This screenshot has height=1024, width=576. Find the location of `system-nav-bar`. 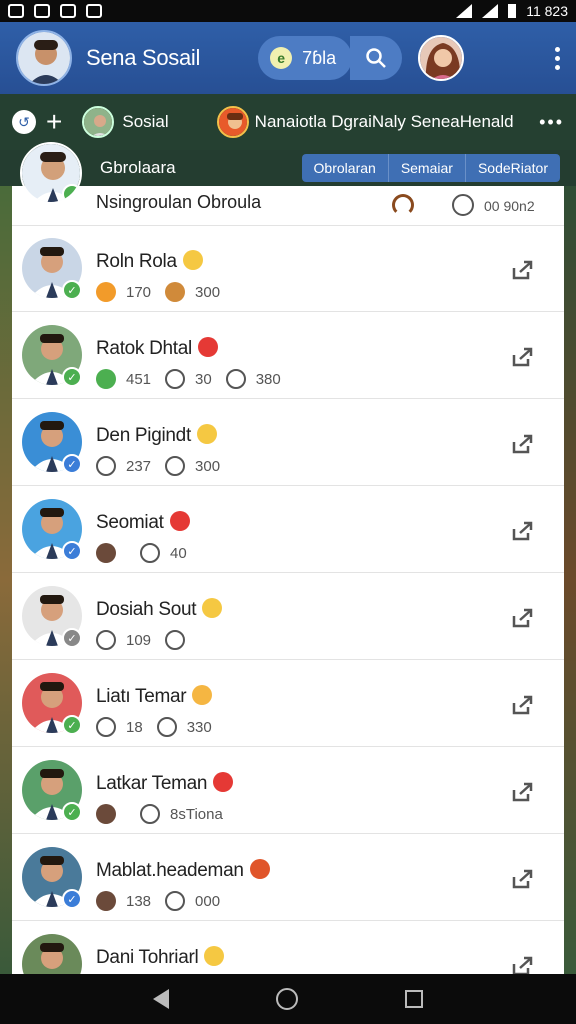

system-nav-bar is located at coordinates (288, 999).